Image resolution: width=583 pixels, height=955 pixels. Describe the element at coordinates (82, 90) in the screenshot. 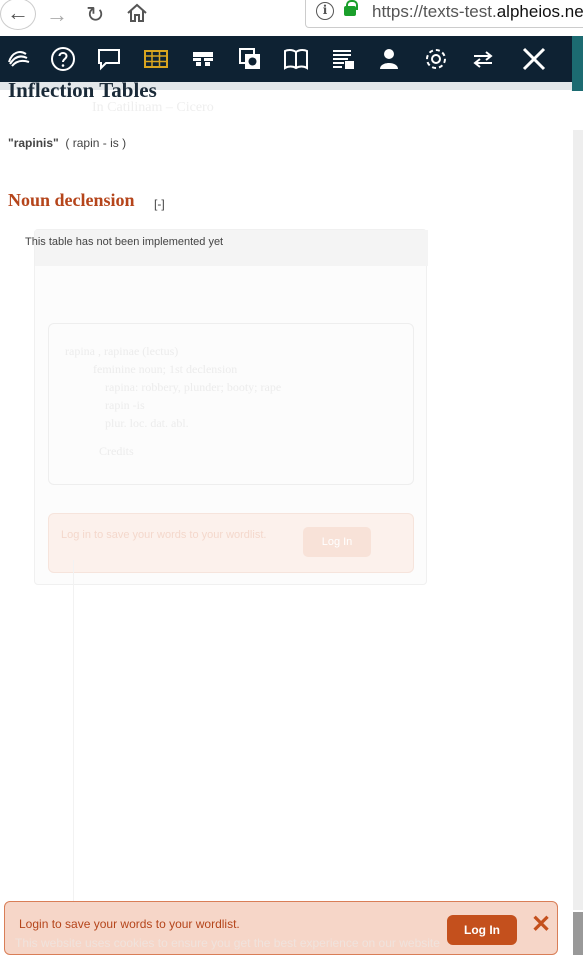

I see `page-title: Inflection Tables` at that location.